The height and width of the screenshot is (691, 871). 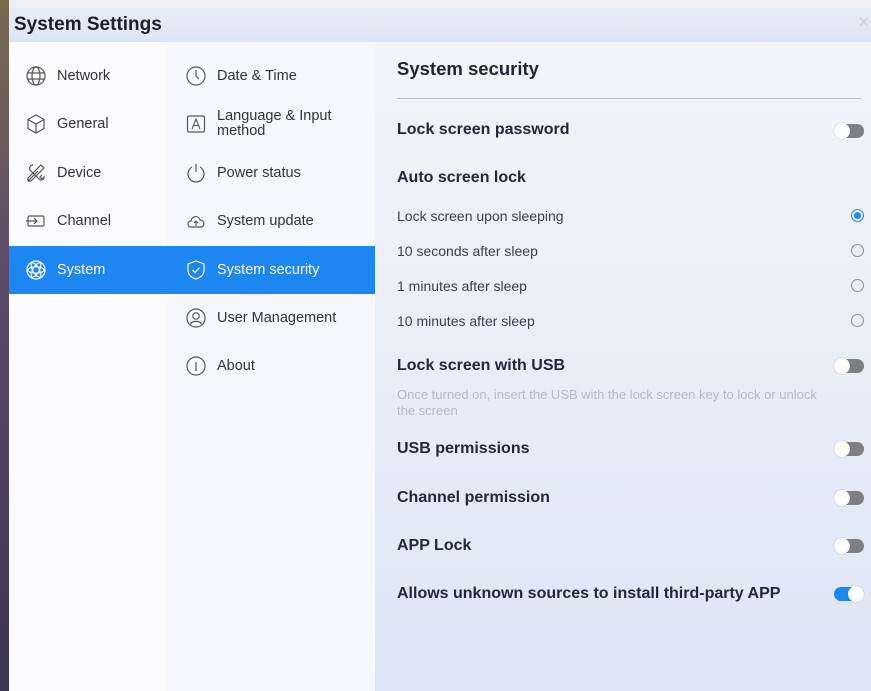 What do you see at coordinates (196, 366) in the screenshot?
I see `info-icon` at bounding box center [196, 366].